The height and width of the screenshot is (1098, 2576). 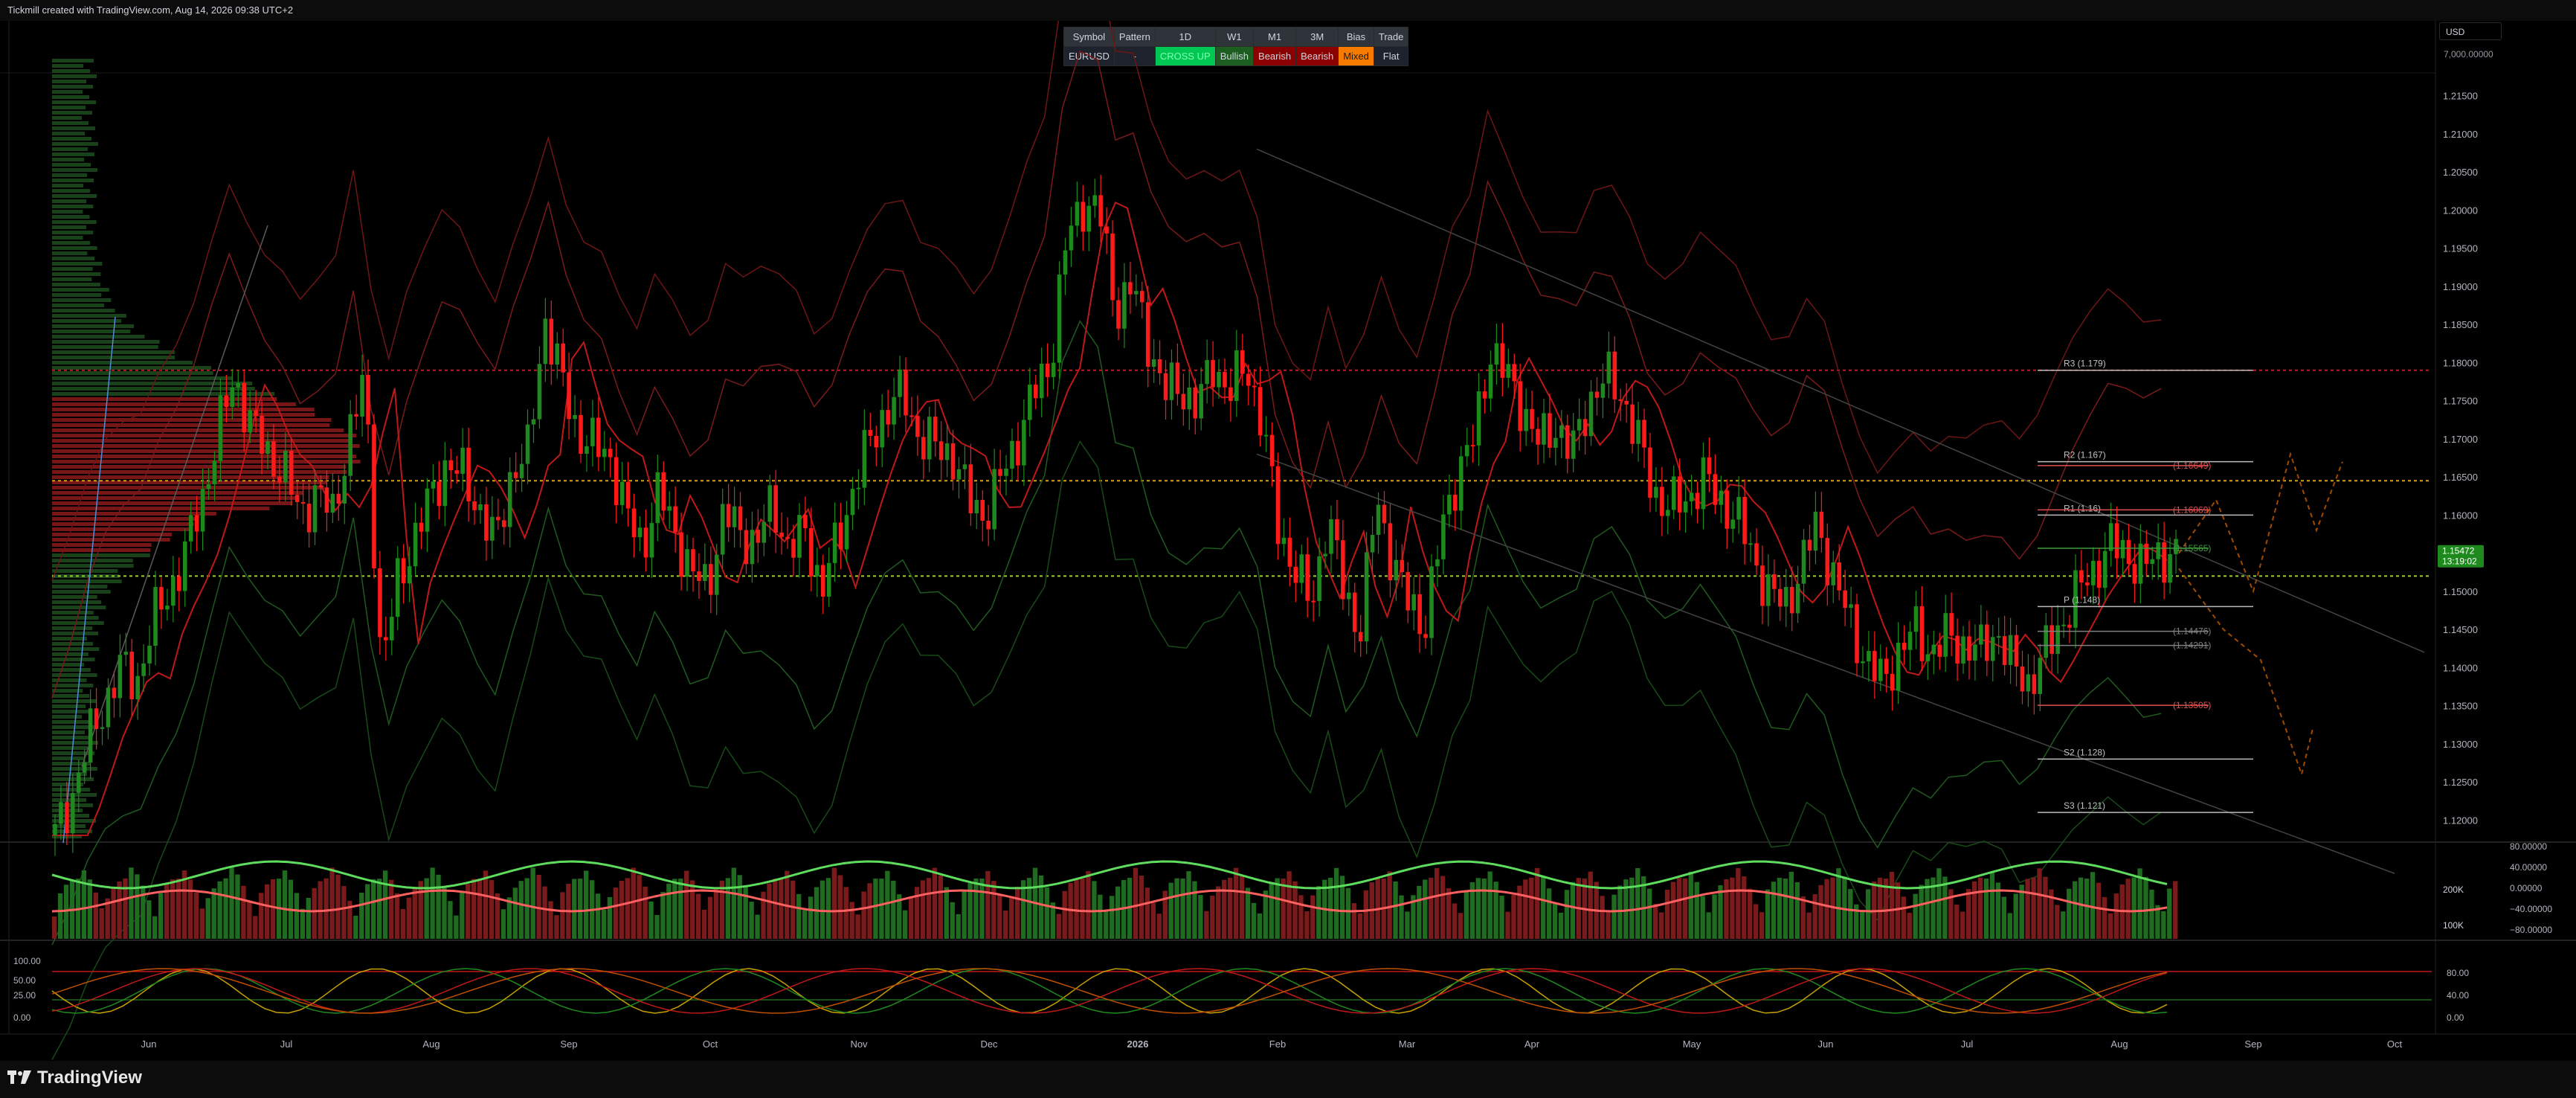 What do you see at coordinates (2460, 401) in the screenshot?
I see `y-tick-label: 1.17500` at bounding box center [2460, 401].